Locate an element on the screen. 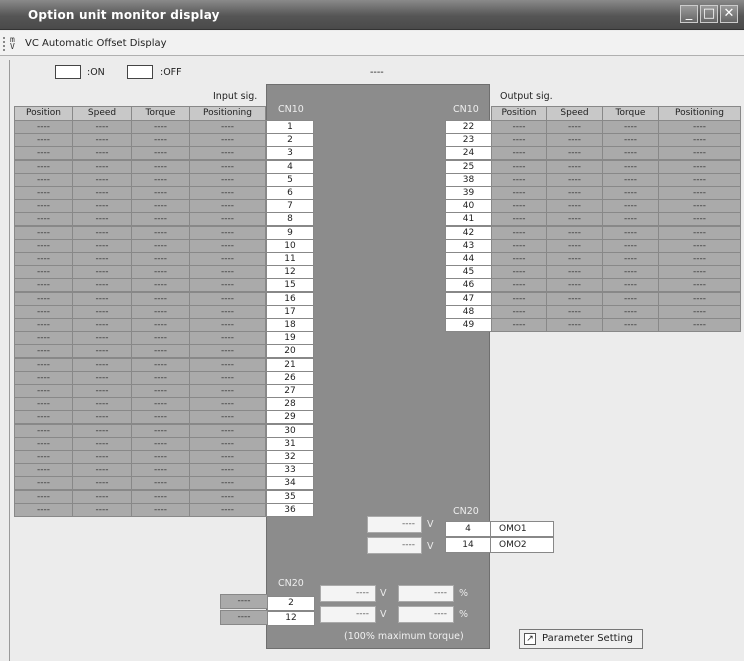 This screenshot has height=661, width=744. input-pin: 29 is located at coordinates (290, 417).